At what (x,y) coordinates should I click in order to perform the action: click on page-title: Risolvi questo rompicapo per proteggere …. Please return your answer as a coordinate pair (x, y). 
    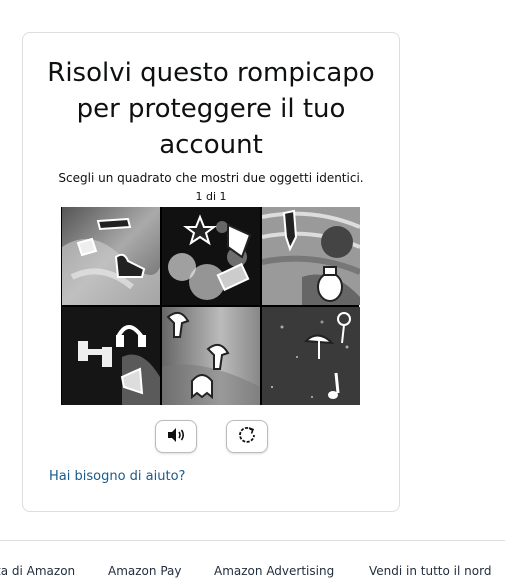
    Looking at the image, I should click on (211, 109).